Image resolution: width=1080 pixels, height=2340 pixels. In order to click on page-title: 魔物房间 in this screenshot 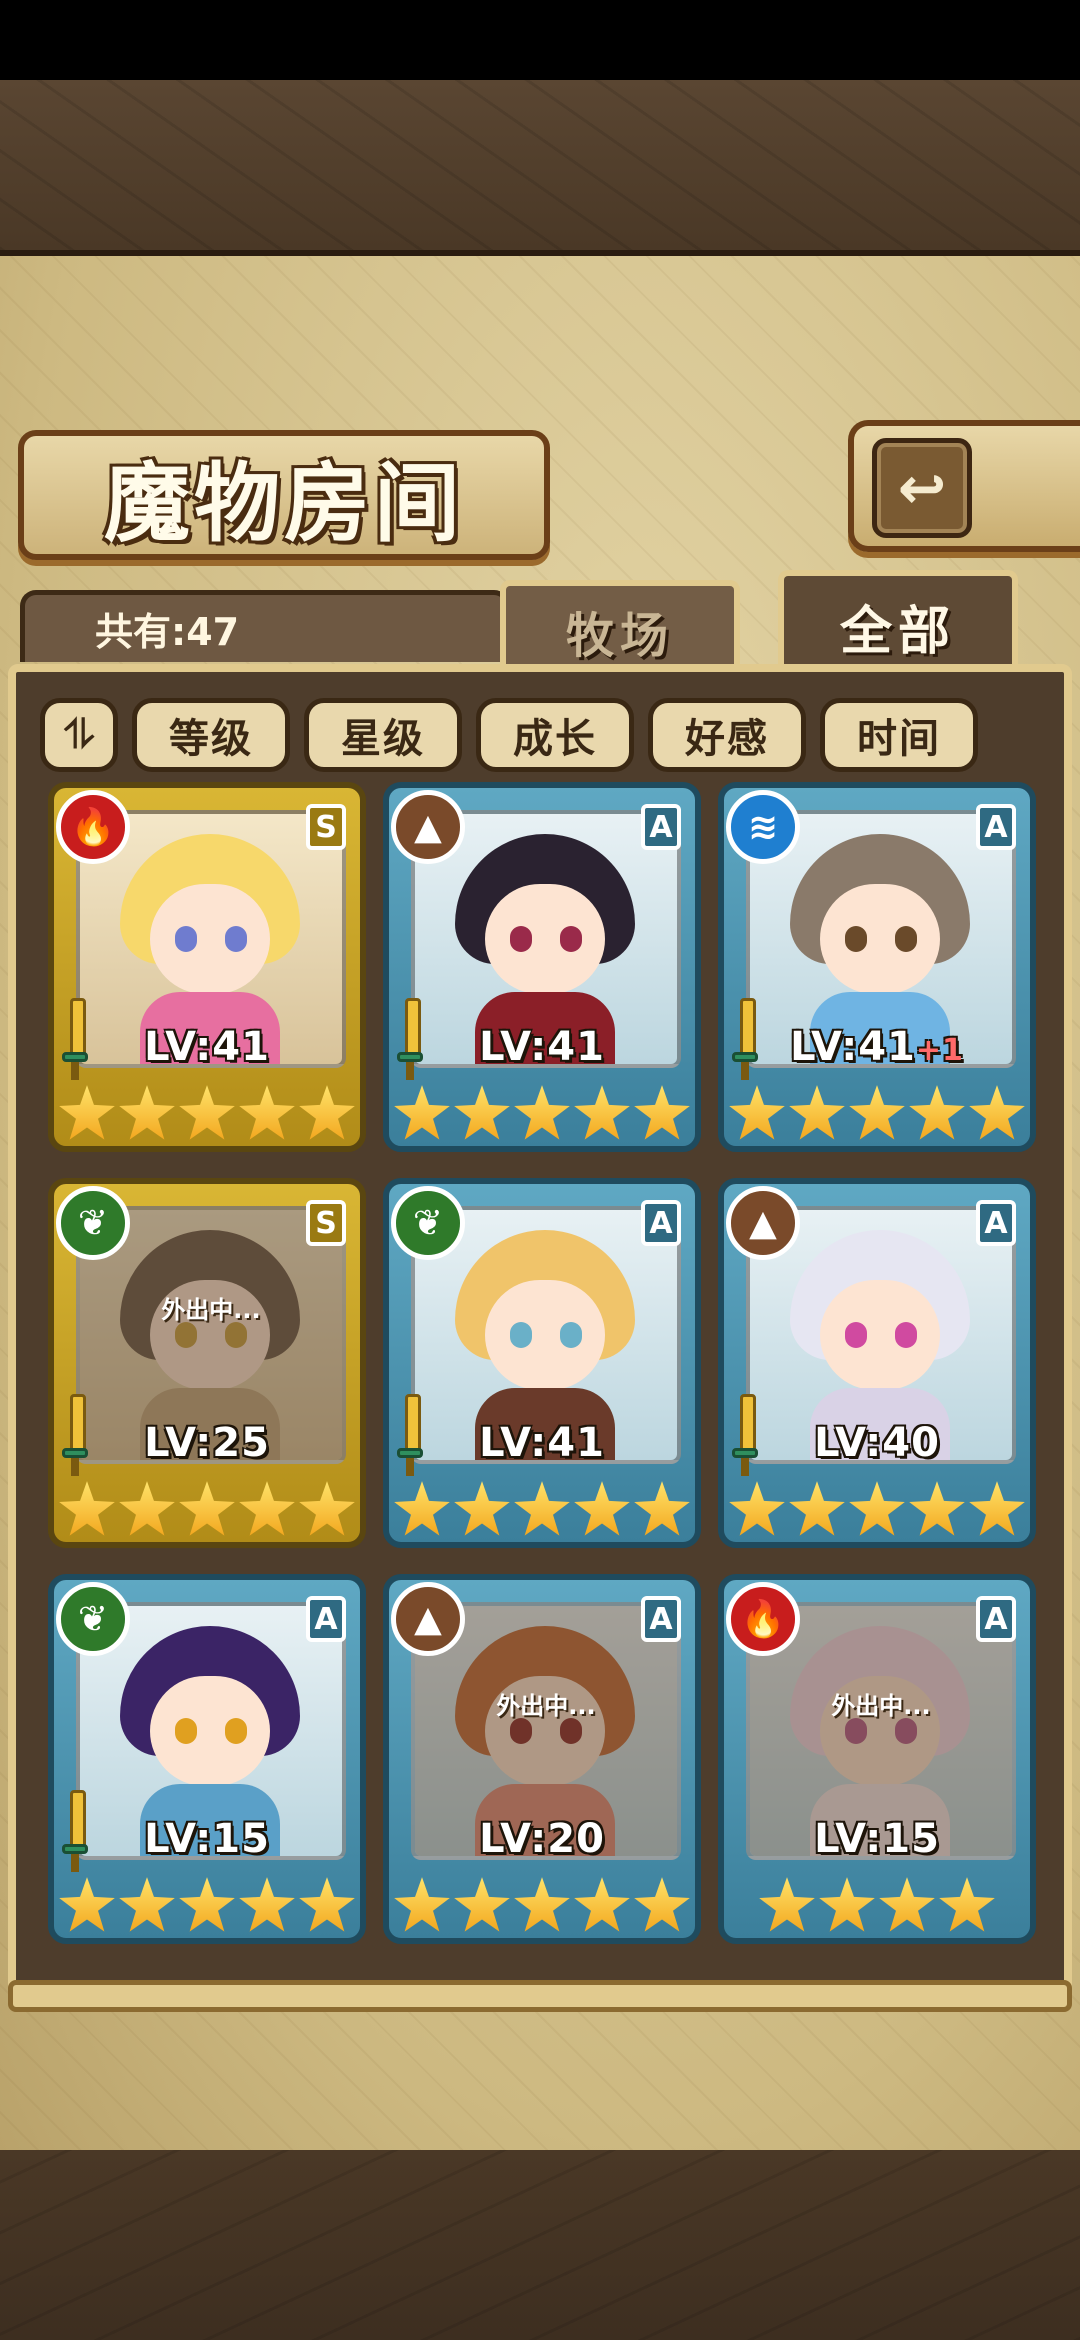, I will do `click(284, 503)`.